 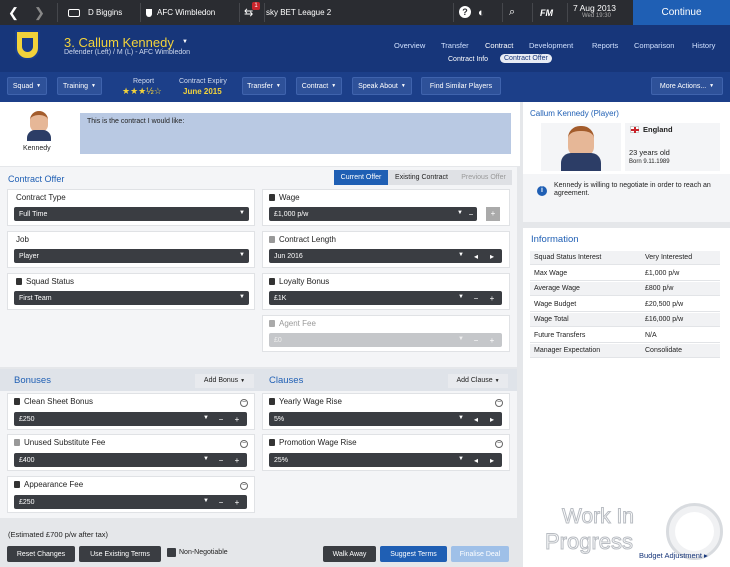 I want to click on player-photo, so click(x=581, y=147).